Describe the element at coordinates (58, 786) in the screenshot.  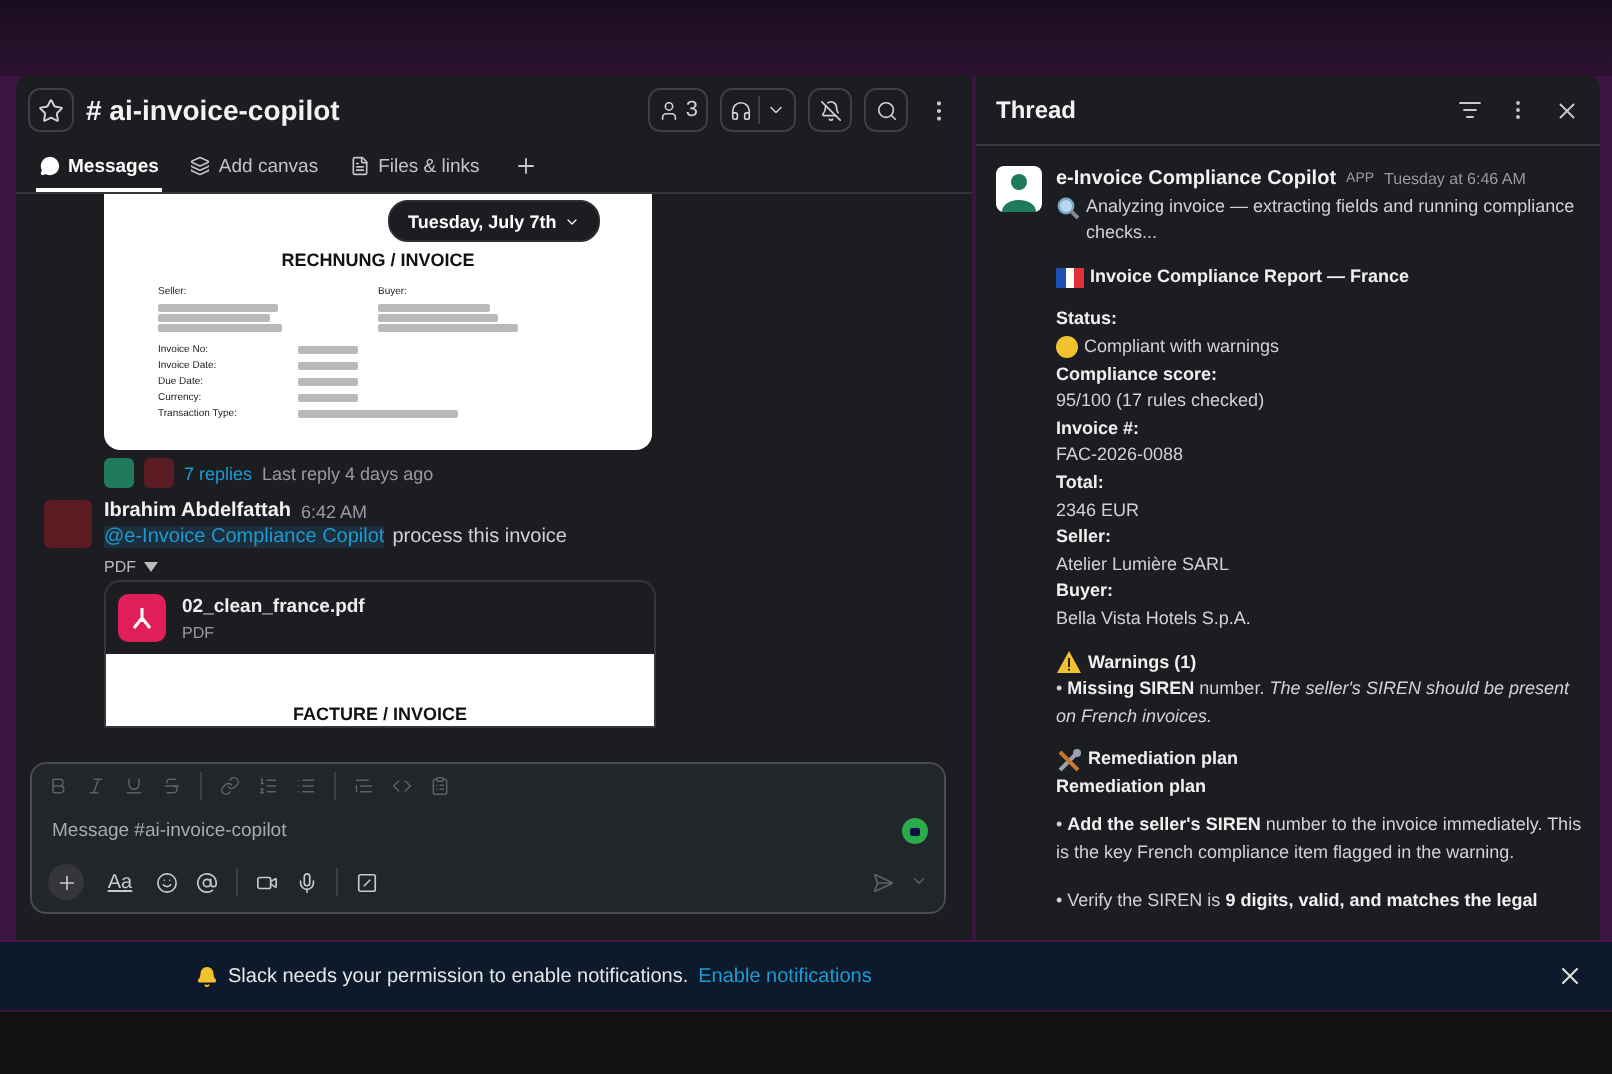
I see `bold-icon` at that location.